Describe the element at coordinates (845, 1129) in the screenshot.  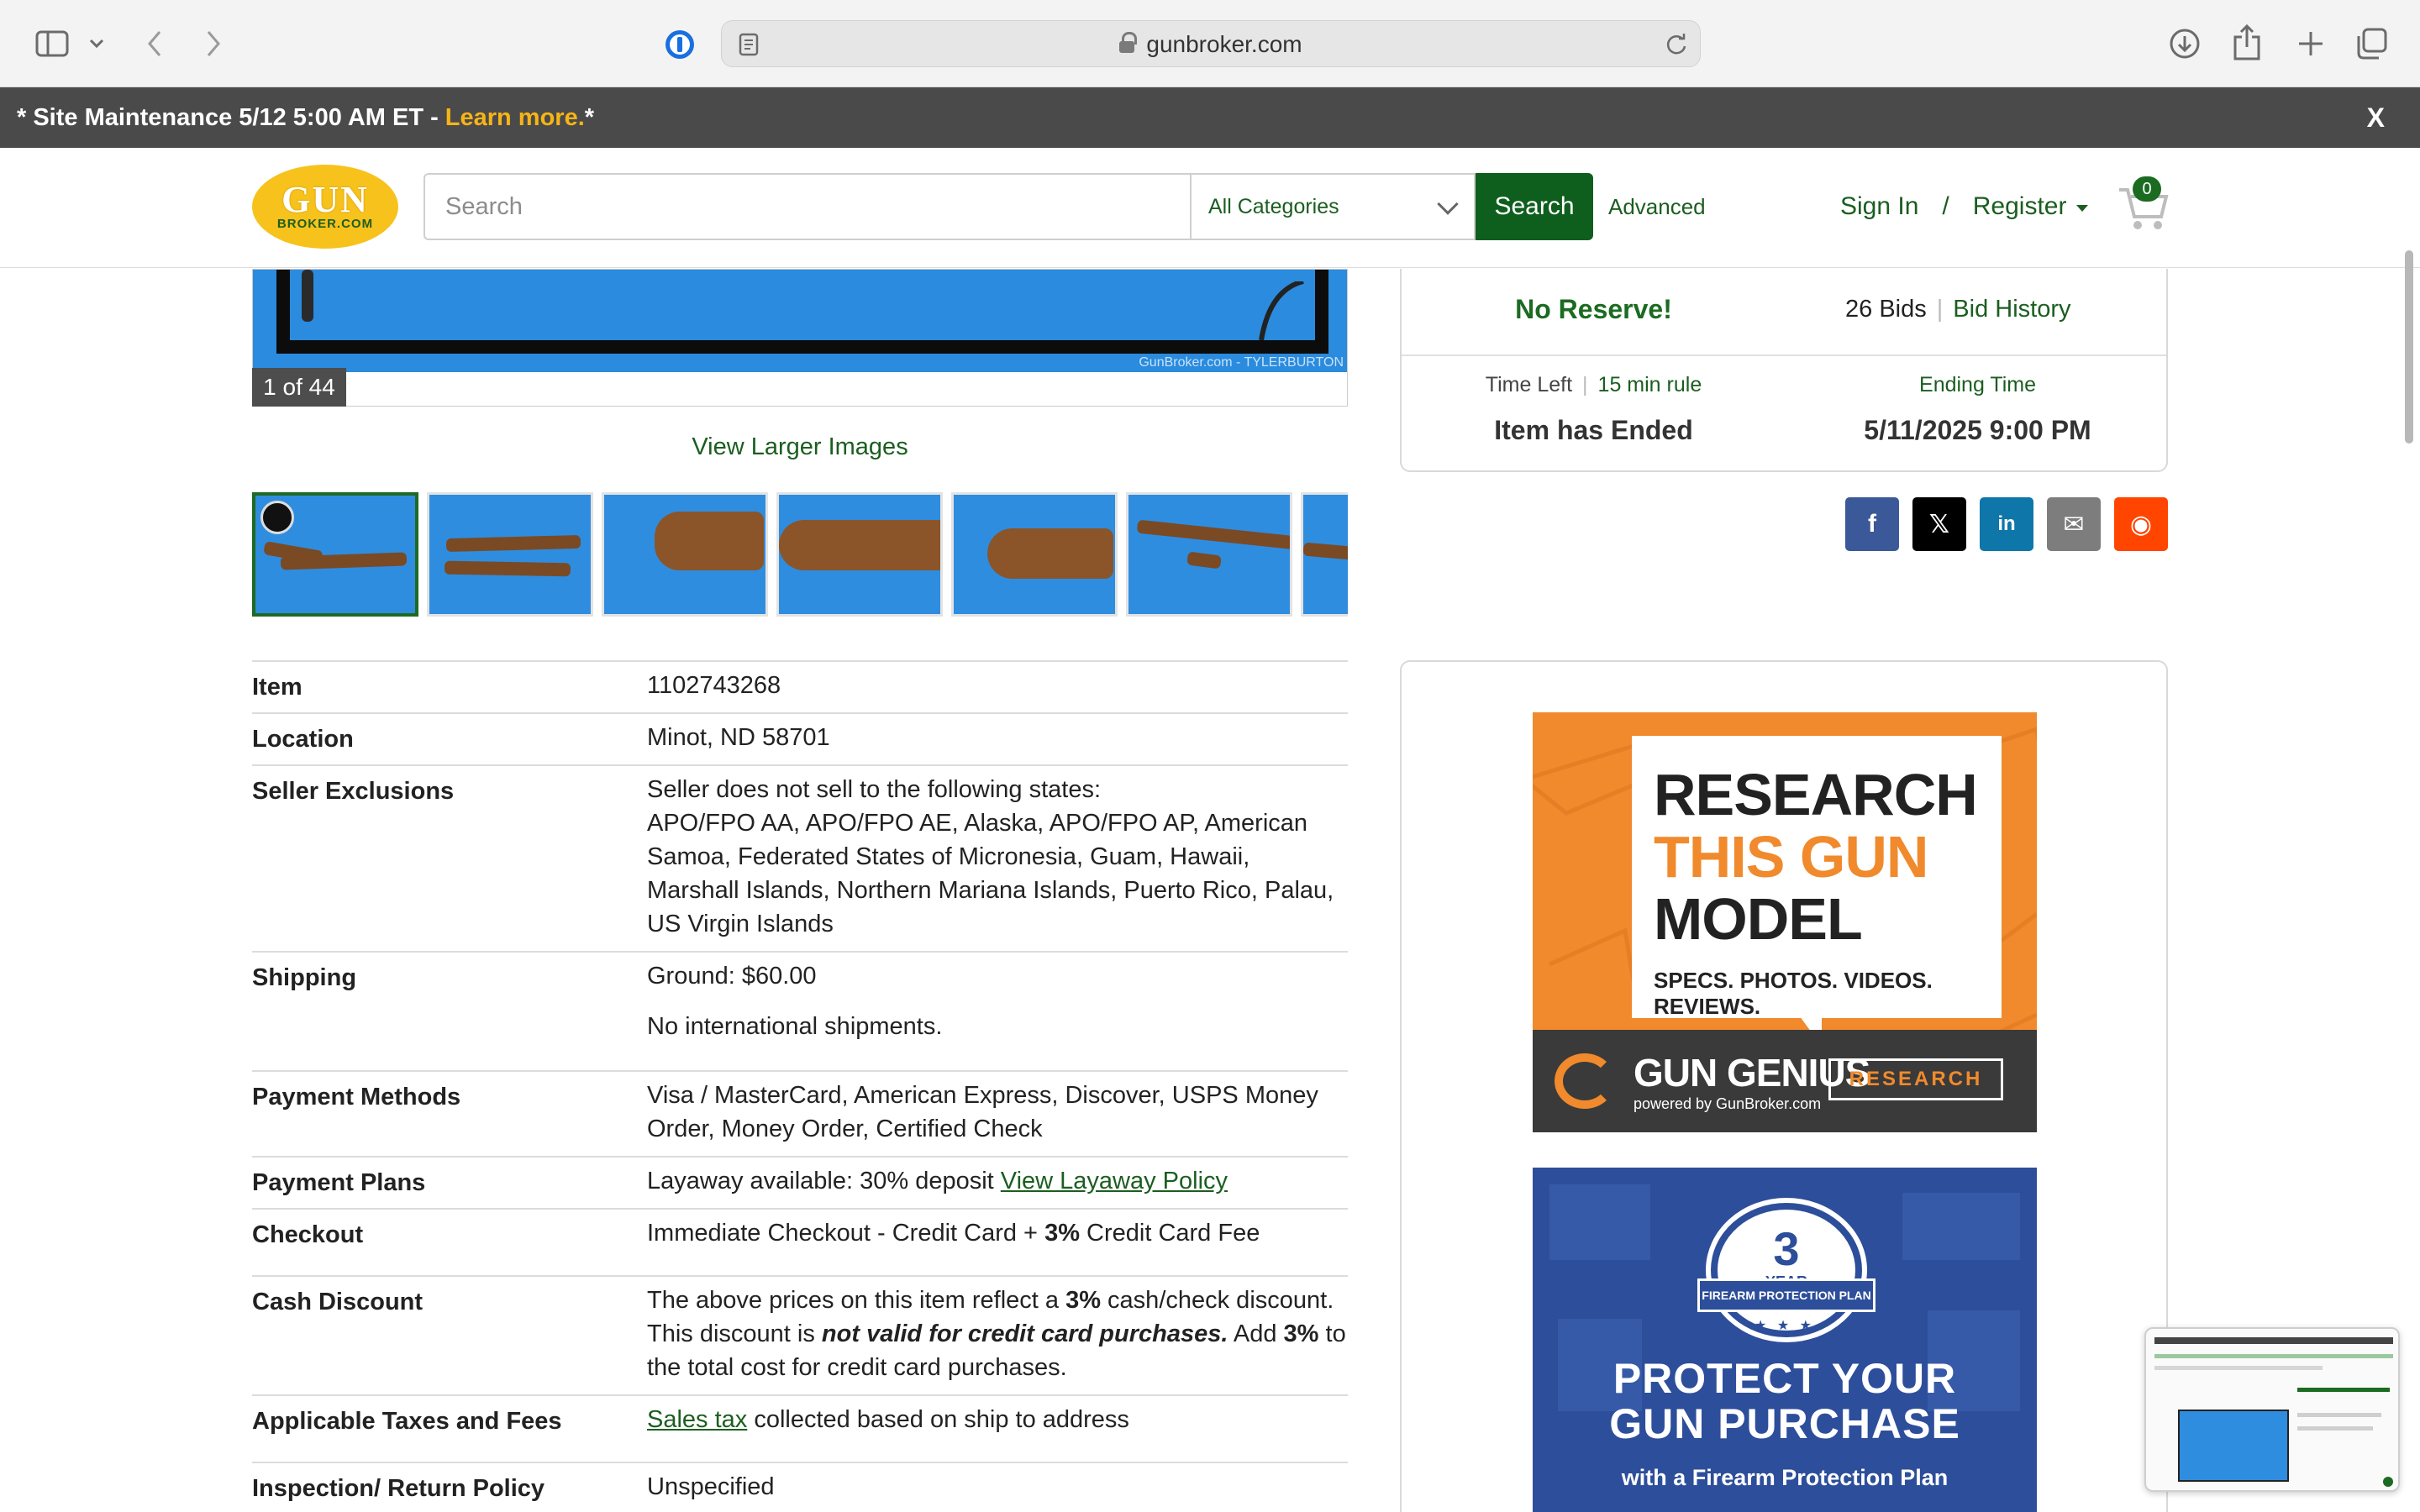
I see `detail-value-line: Order, Money Order, Certified Check` at that location.